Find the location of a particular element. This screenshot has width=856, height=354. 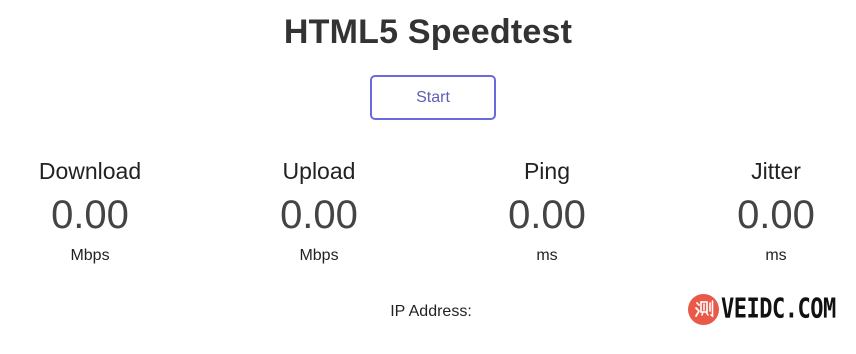

metric-upload: Upload 0.00 Mbps is located at coordinates (319, 211).